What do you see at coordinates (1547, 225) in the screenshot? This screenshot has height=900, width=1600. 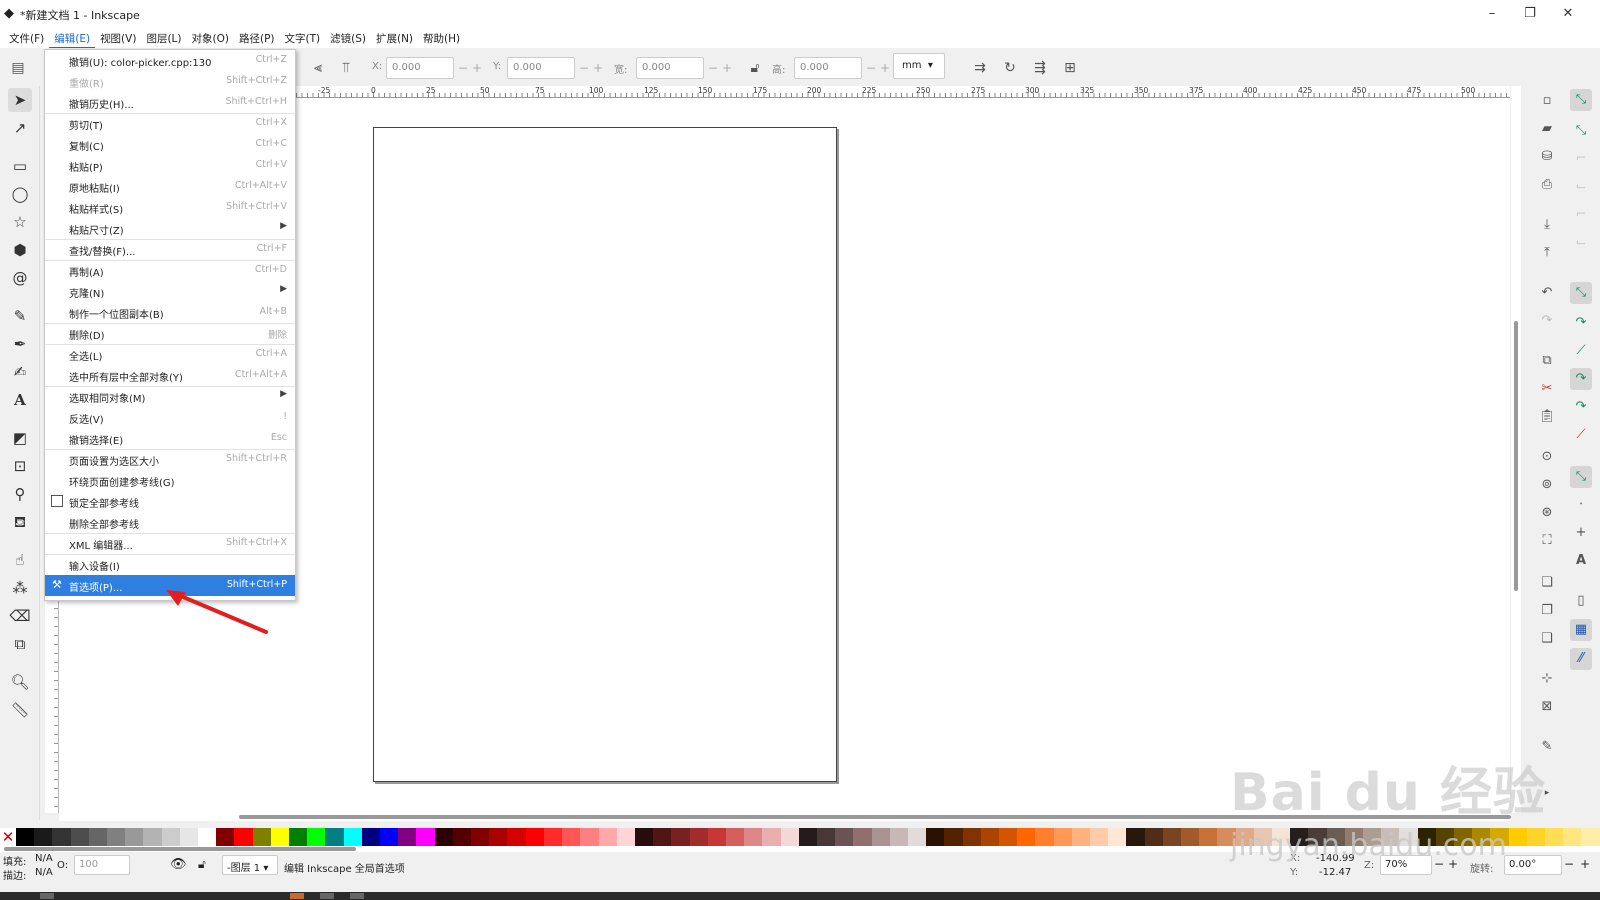 I see `import-icon: ⤓` at bounding box center [1547, 225].